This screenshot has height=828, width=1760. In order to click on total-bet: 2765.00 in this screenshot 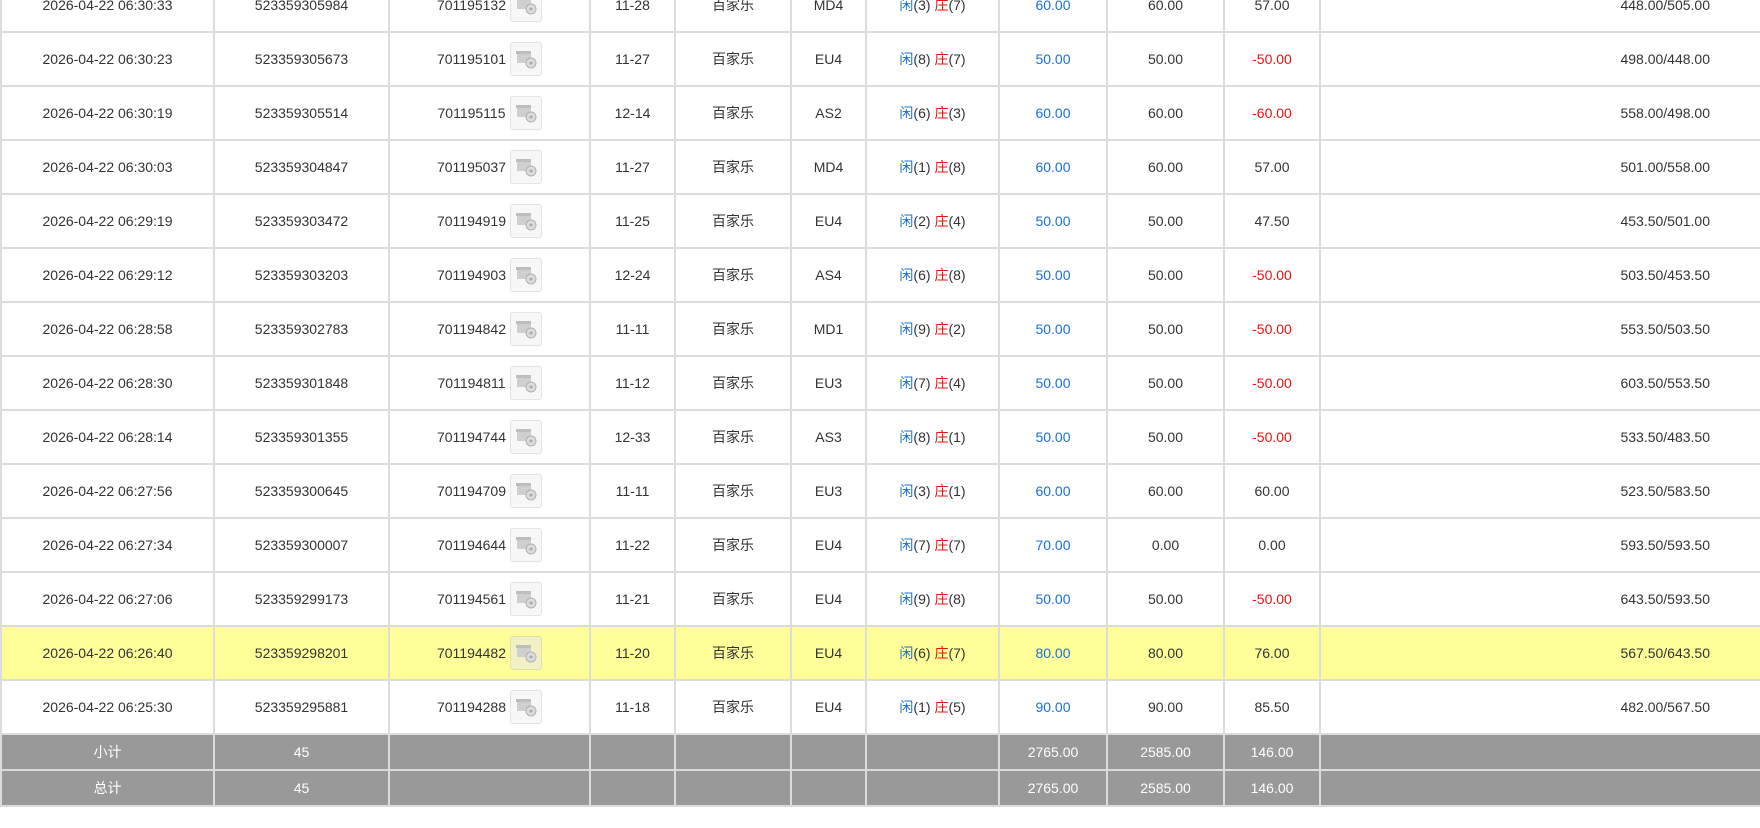, I will do `click(1053, 788)`.